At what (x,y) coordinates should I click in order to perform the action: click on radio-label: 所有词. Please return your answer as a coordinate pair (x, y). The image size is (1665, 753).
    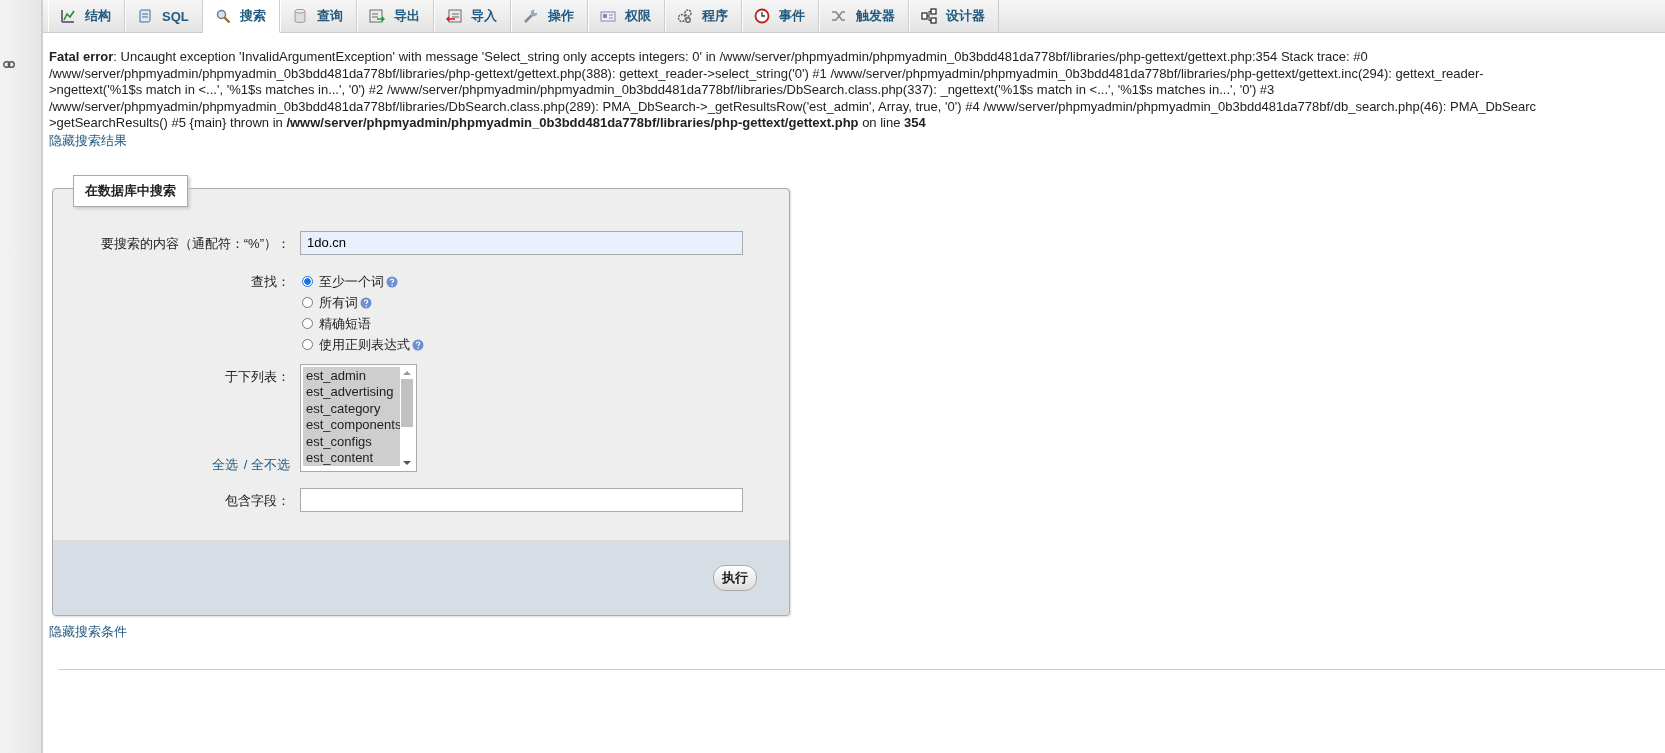
    Looking at the image, I should click on (338, 302).